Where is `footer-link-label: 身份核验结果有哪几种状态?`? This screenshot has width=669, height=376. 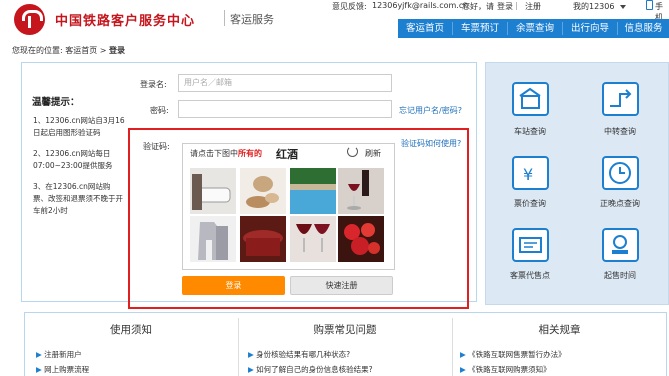 footer-link-label: 身份核验结果有哪几种状态? is located at coordinates (303, 354).